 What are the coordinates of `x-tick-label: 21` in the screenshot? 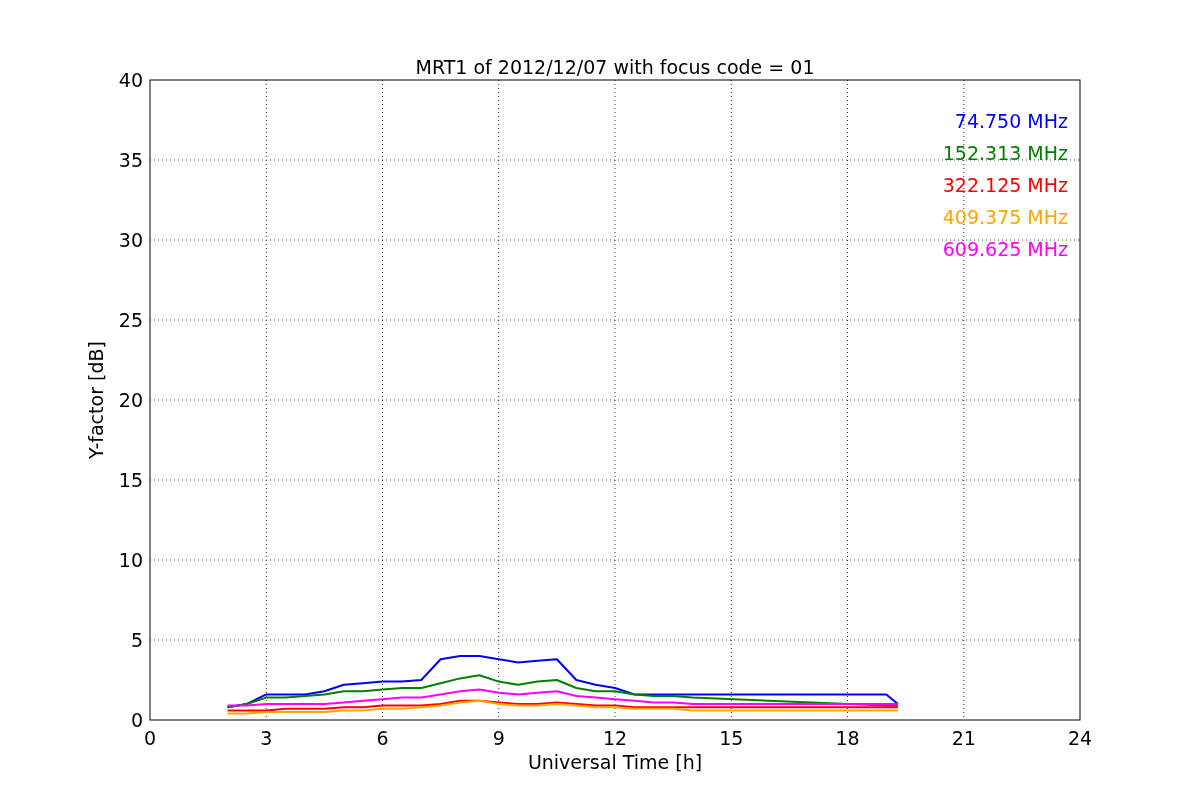 It's located at (963, 738).